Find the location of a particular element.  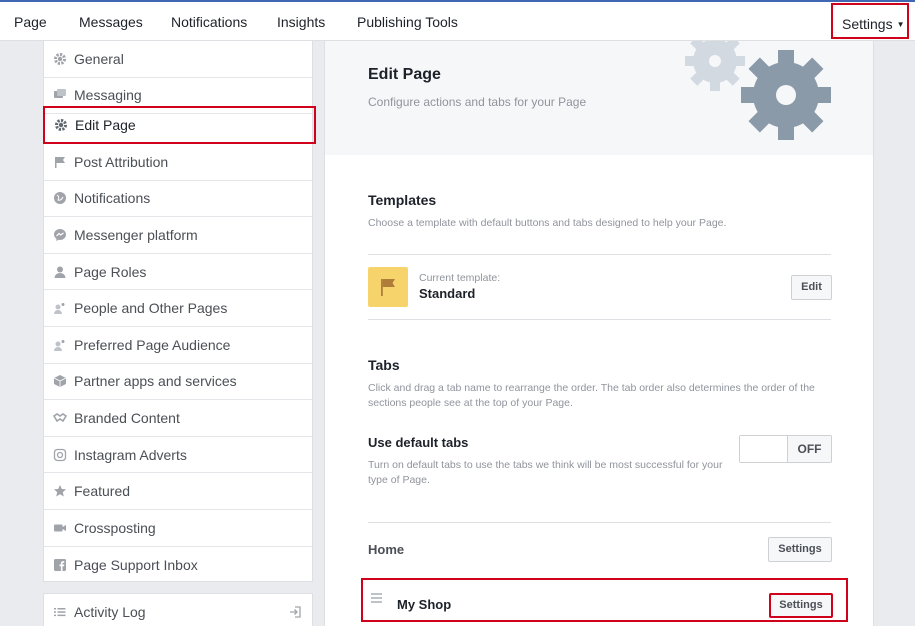

handshake-icon is located at coordinates (60, 418).